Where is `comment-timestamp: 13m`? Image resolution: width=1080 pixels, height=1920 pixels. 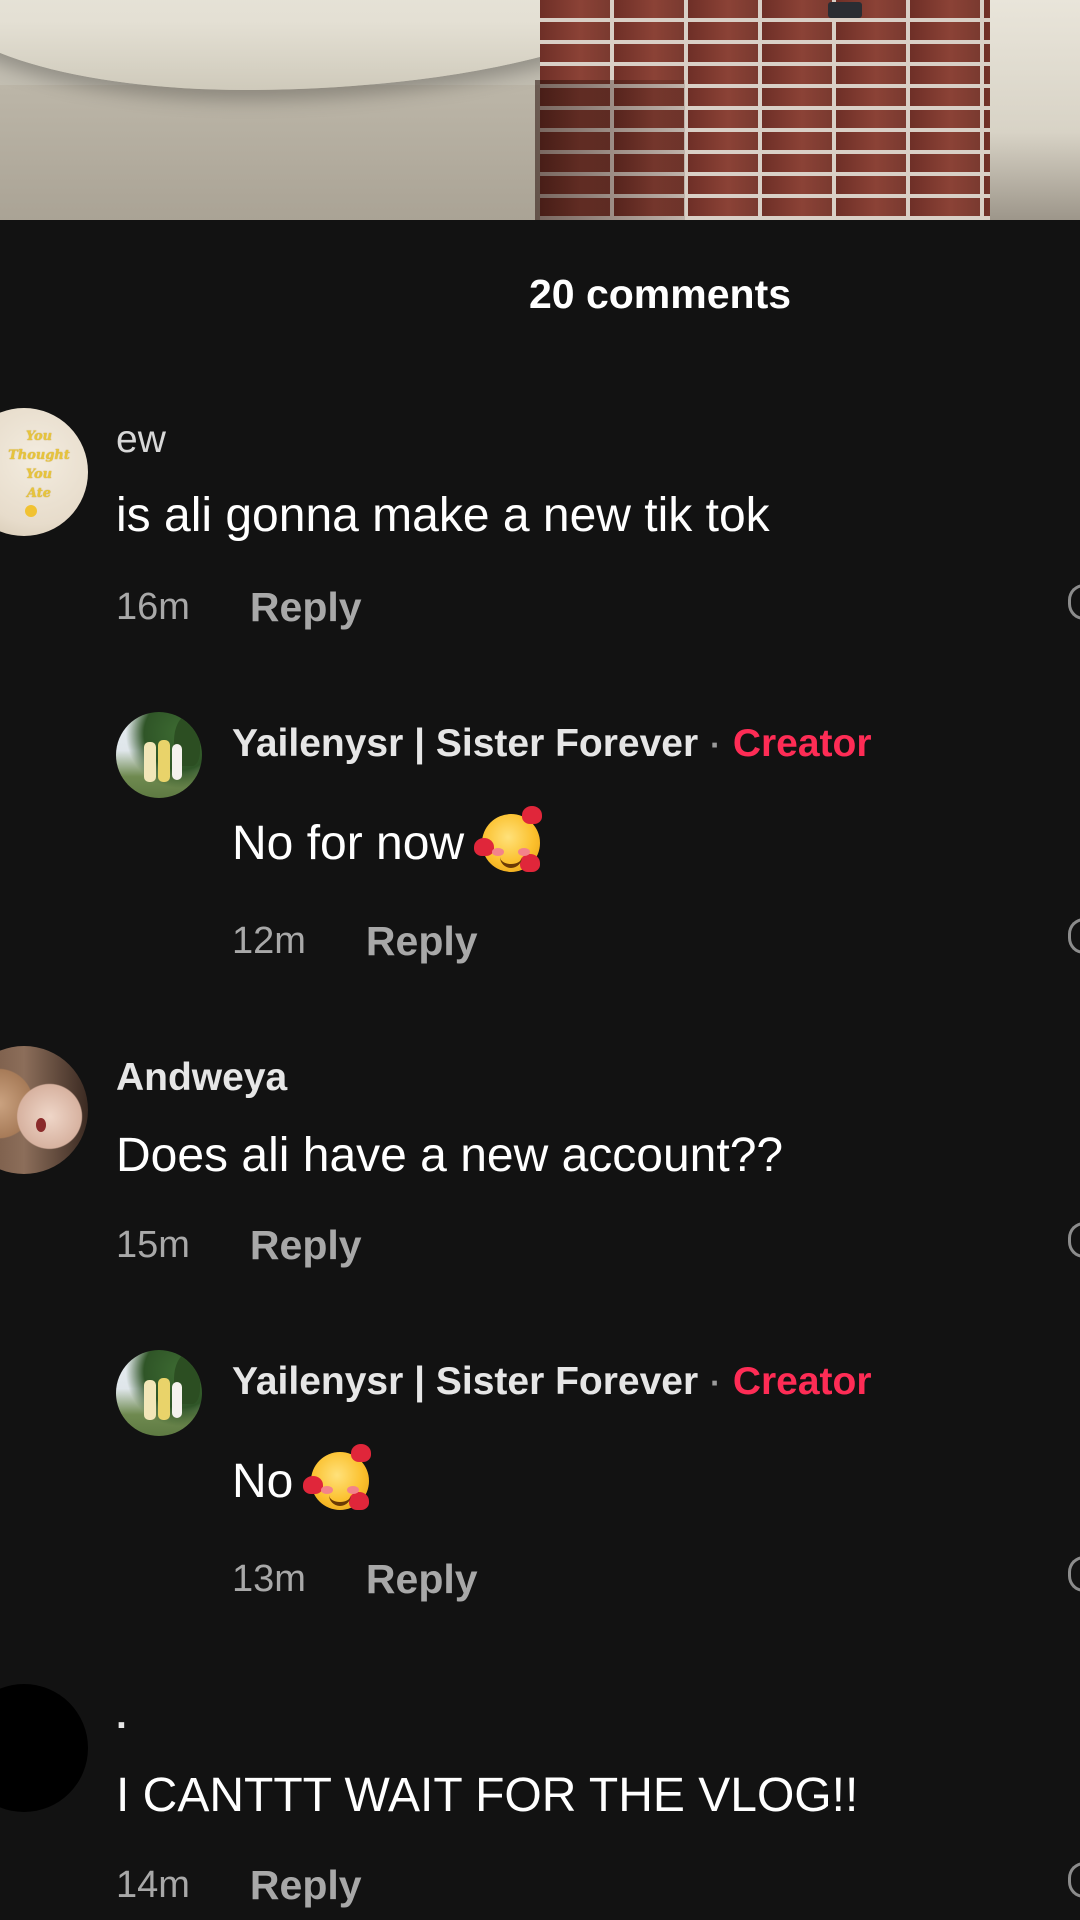
comment-timestamp: 13m is located at coordinates (269, 1579).